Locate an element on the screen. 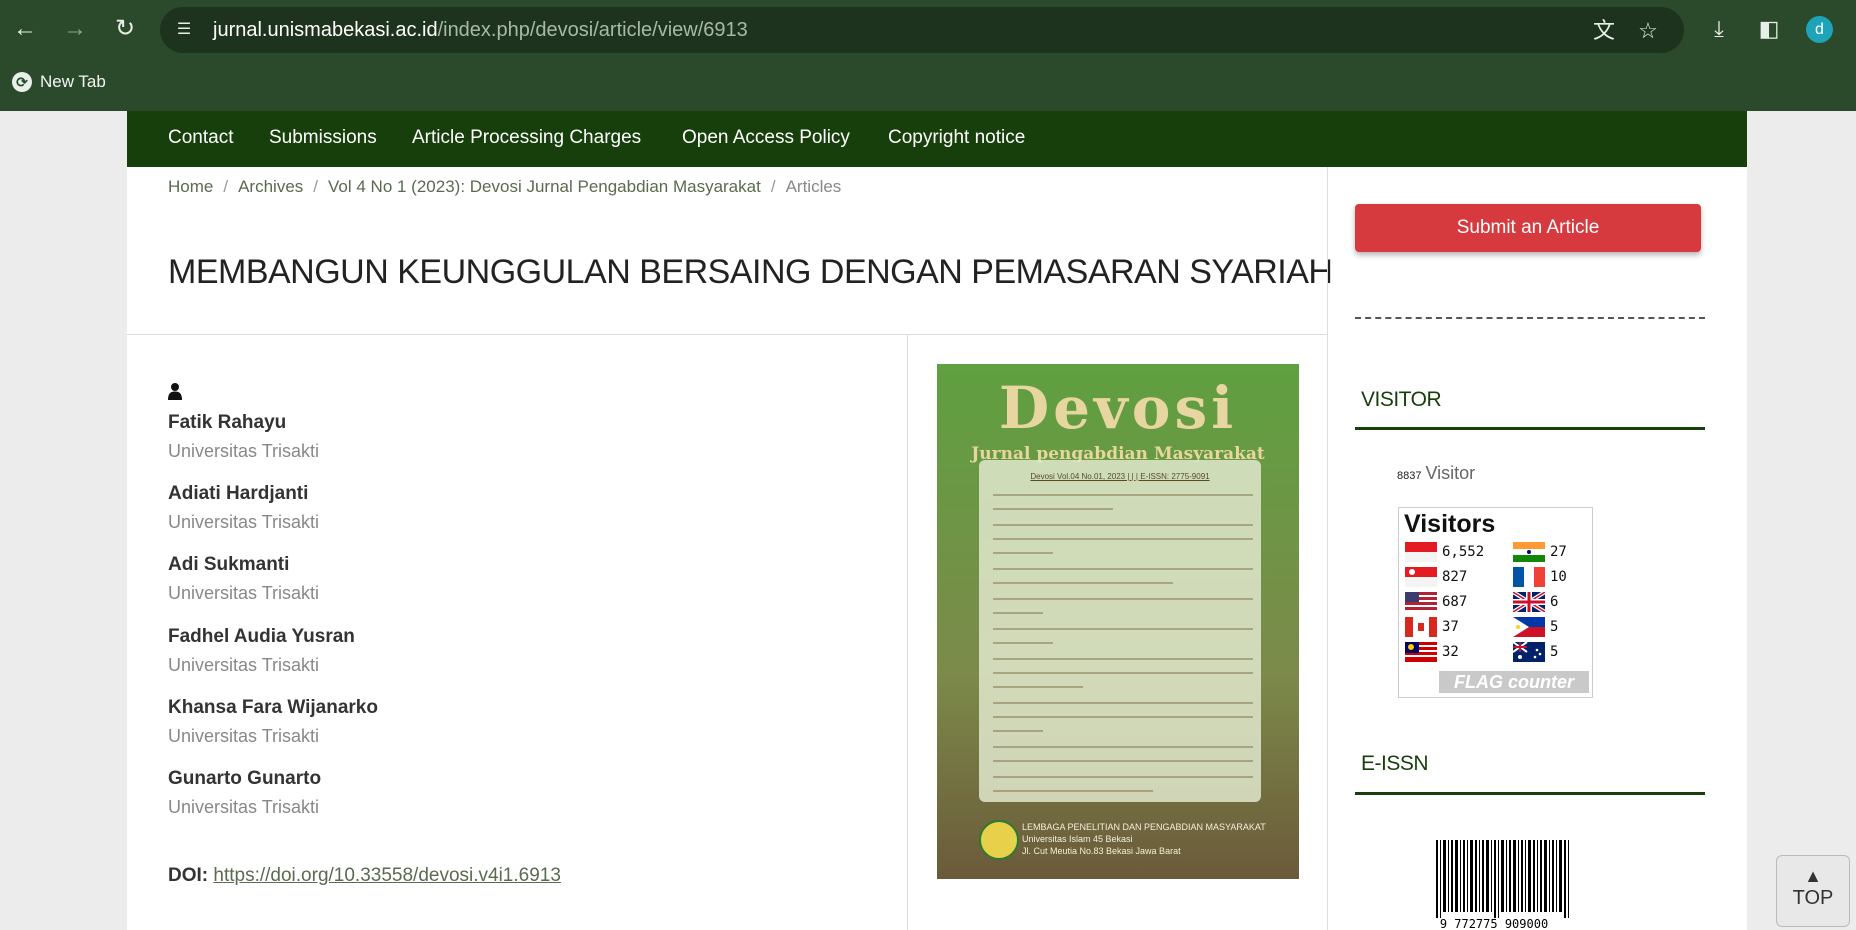  flag-malaysia-icon is located at coordinates (1421, 652).